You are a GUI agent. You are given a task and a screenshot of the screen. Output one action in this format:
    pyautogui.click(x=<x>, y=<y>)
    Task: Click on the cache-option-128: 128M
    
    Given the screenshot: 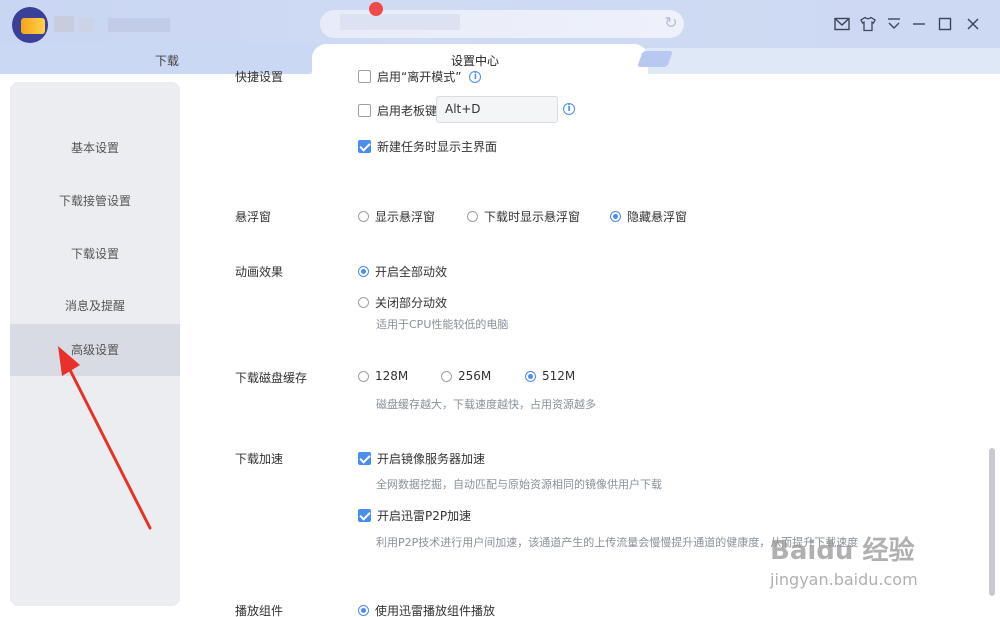 What is the action you would take?
    pyautogui.click(x=383, y=376)
    